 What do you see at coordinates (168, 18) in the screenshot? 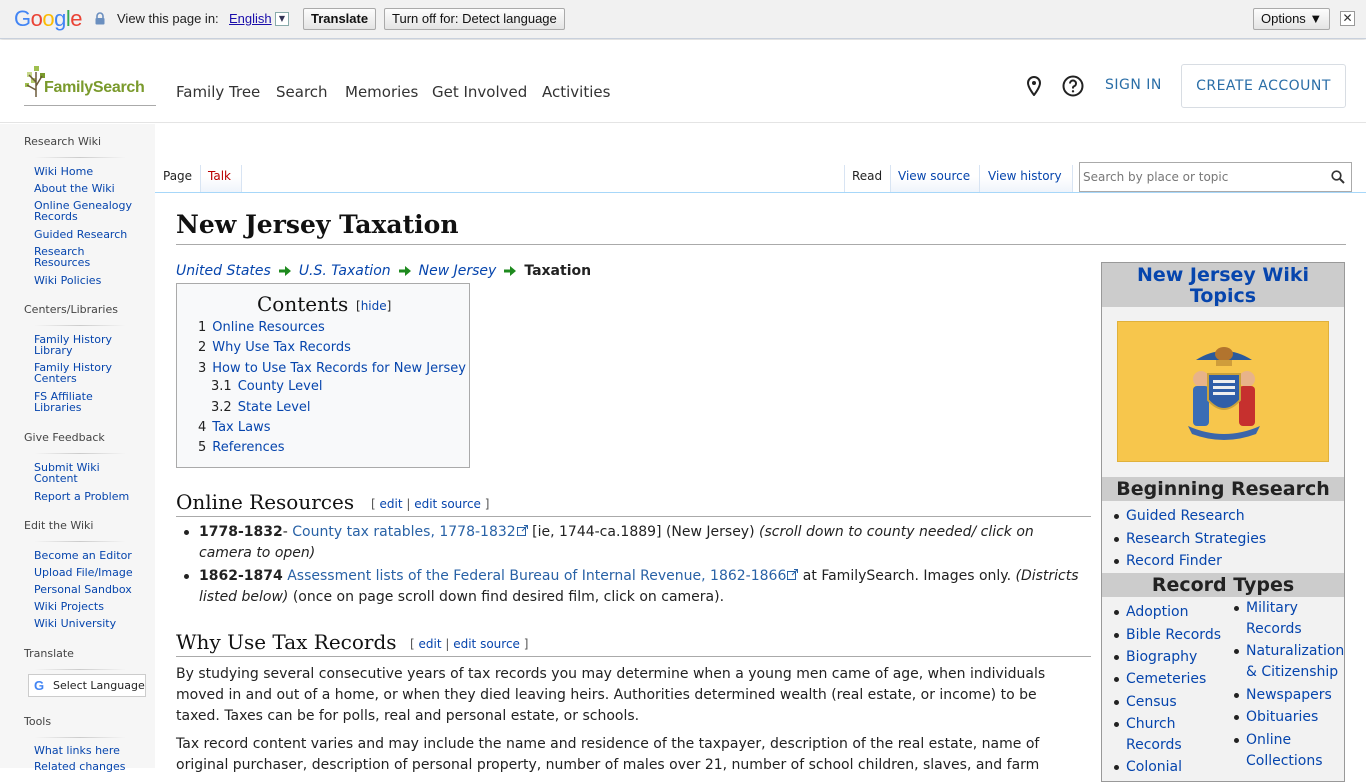
I see `view-page-in-label: View this page in:` at bounding box center [168, 18].